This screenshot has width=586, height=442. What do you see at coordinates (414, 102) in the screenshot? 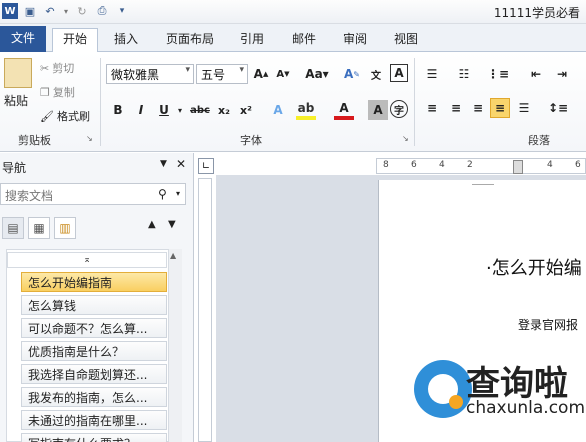
I see `separator` at bounding box center [414, 102].